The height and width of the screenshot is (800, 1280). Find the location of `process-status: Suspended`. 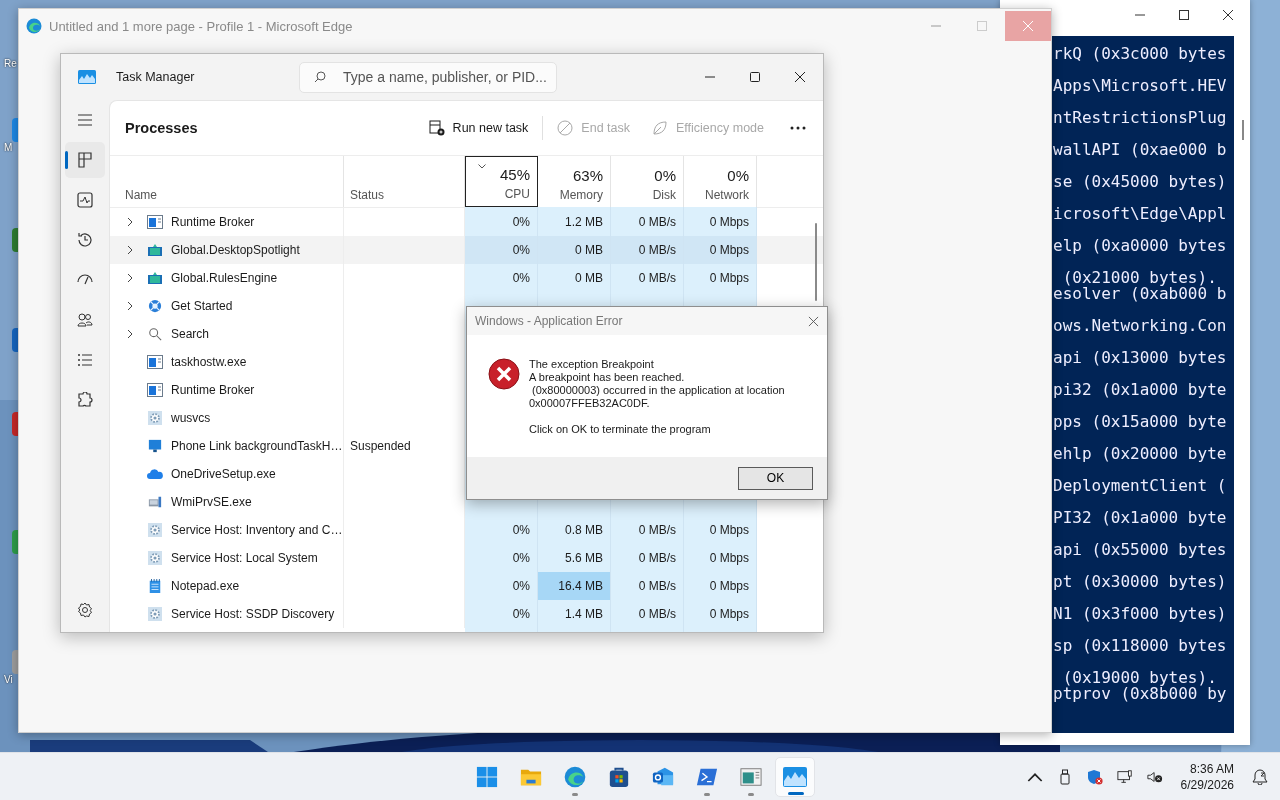

process-status: Suspended is located at coordinates (380, 446).